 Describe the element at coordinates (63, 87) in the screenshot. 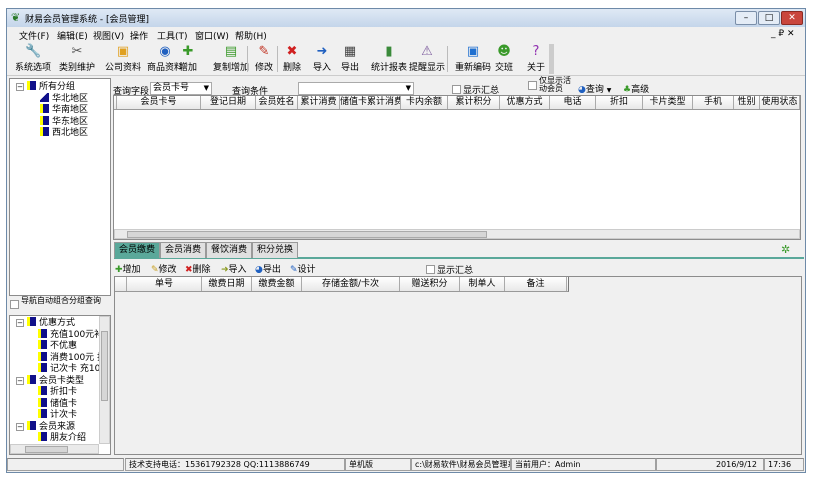

I see `tree-node-root: − 所有分组` at that location.